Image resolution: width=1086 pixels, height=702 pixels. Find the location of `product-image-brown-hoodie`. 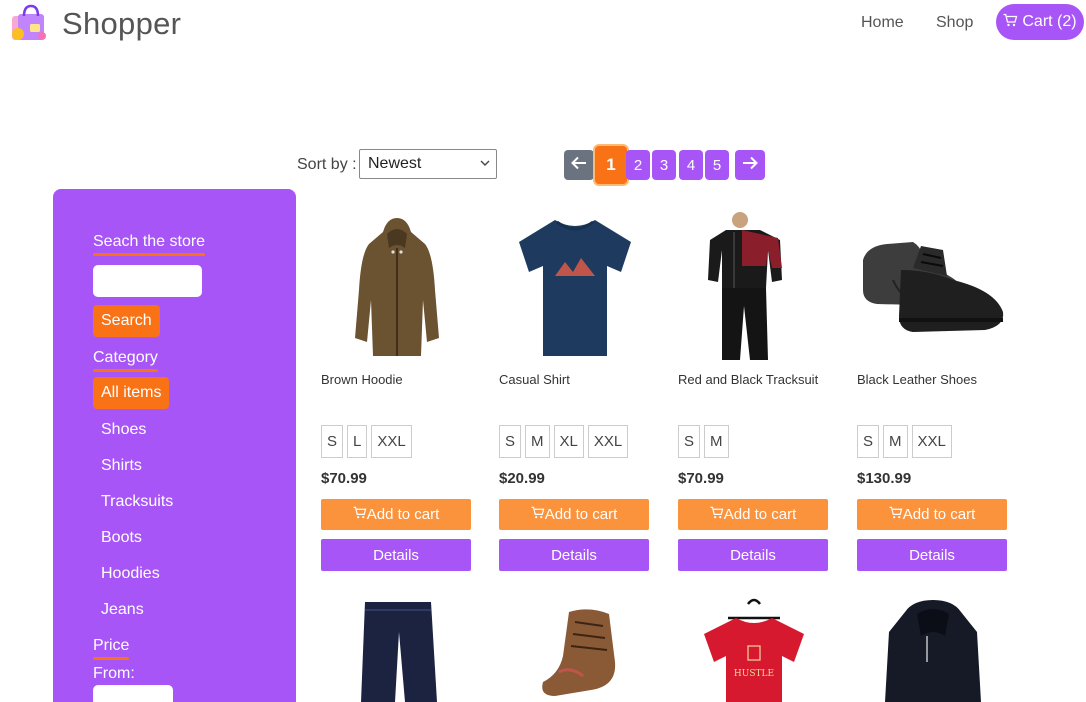

product-image-brown-hoodie is located at coordinates (397, 286).